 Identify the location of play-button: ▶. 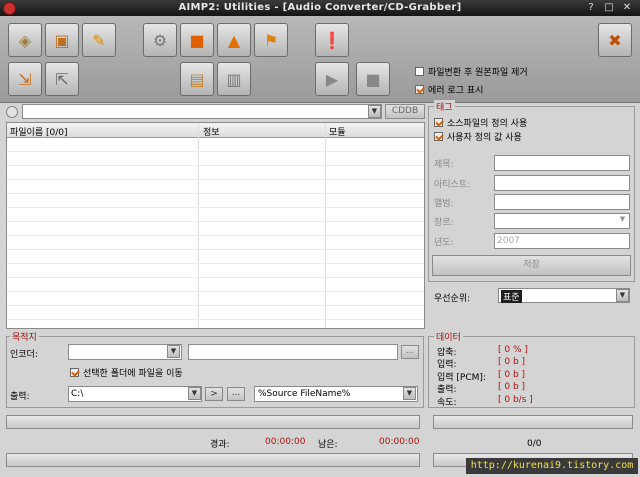
(332, 79).